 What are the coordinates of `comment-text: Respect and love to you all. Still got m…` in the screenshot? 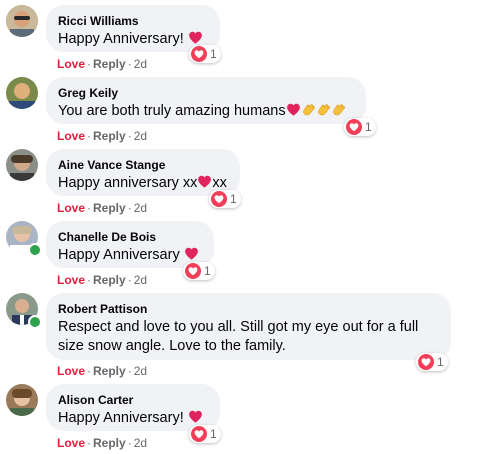 It's located at (238, 336).